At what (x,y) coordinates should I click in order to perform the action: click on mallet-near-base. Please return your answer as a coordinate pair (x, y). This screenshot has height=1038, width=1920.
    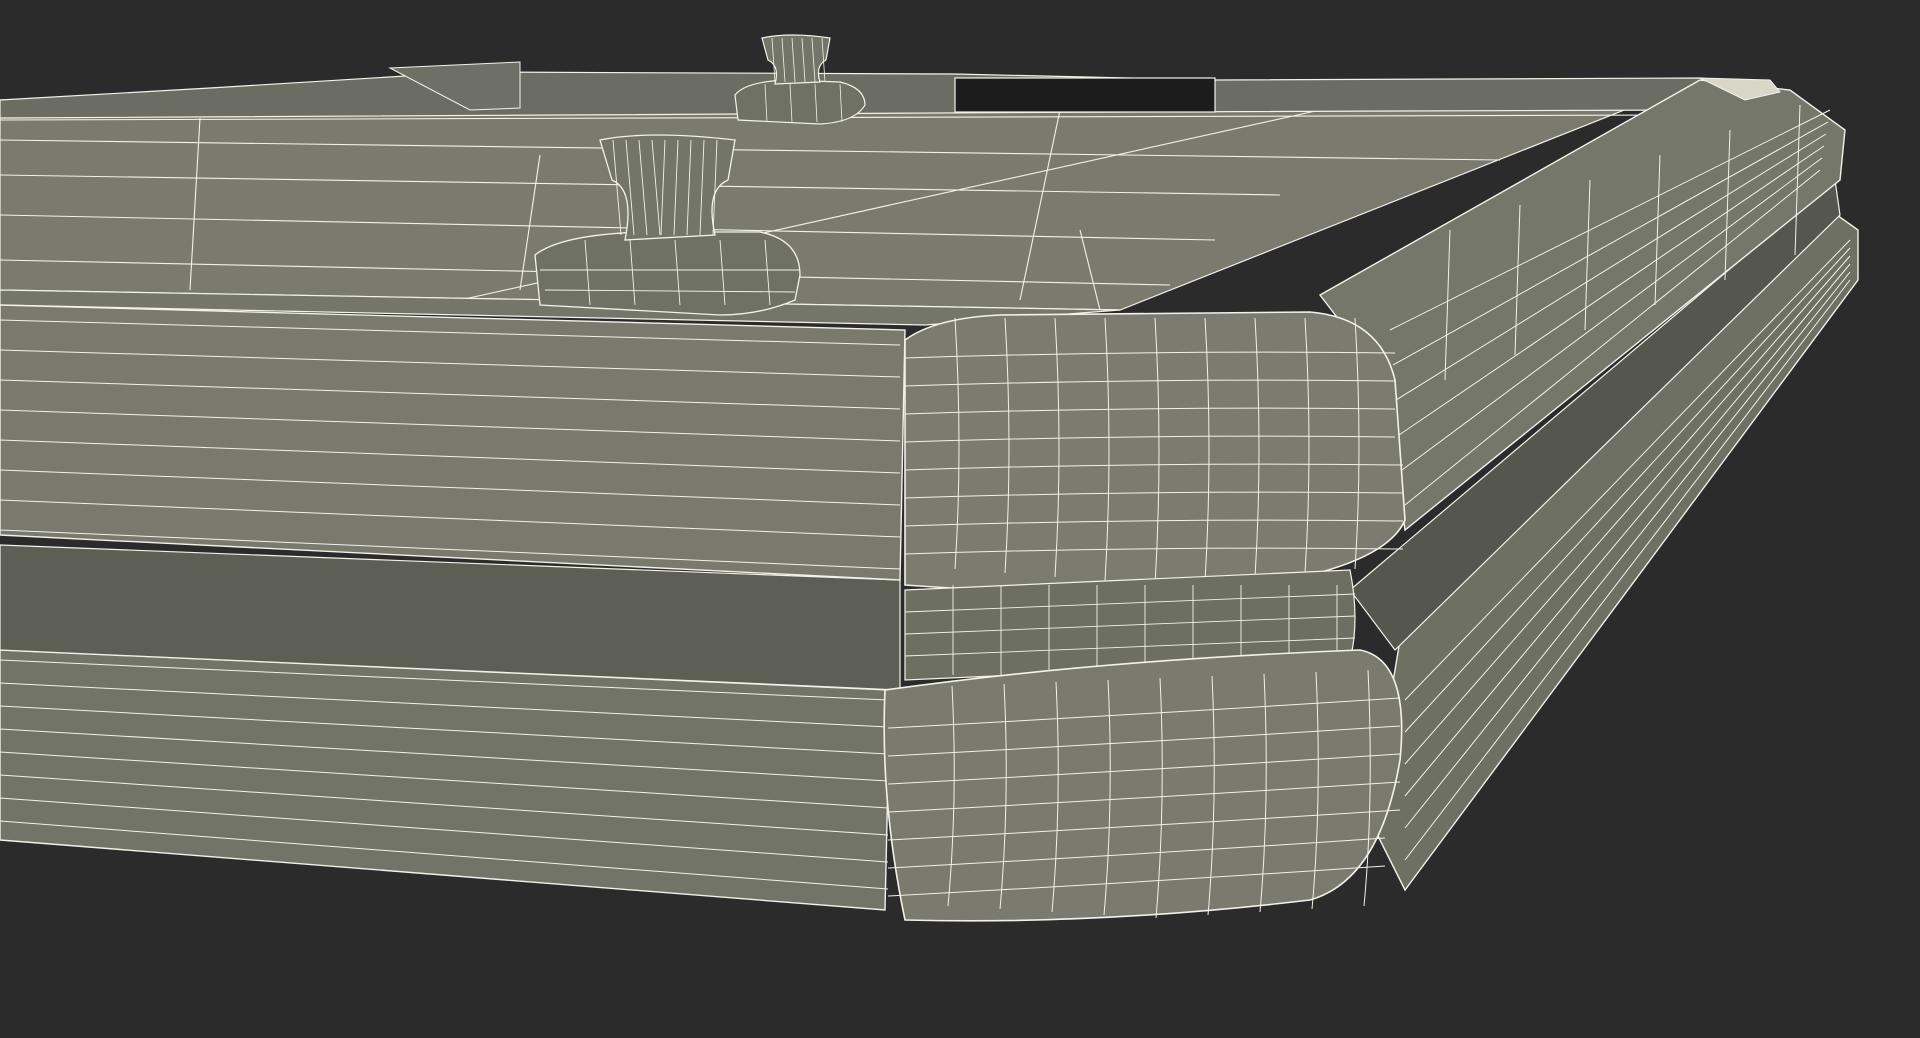
    Looking at the image, I should click on (667, 273).